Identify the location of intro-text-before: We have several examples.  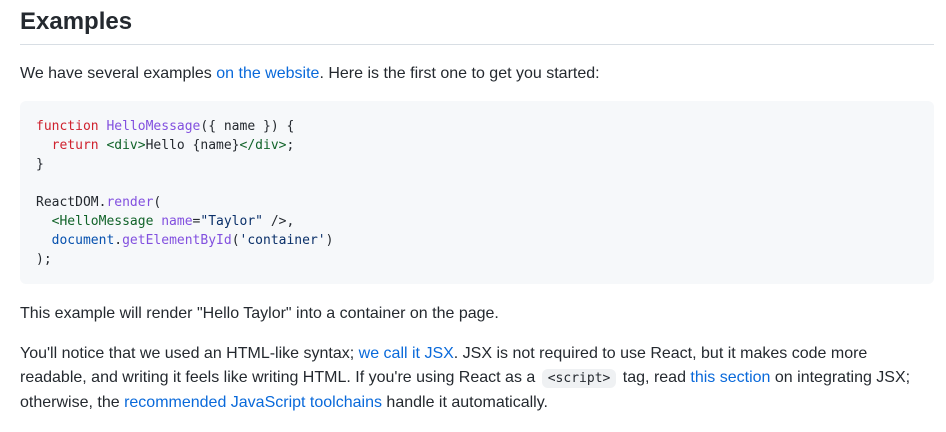
(118, 73).